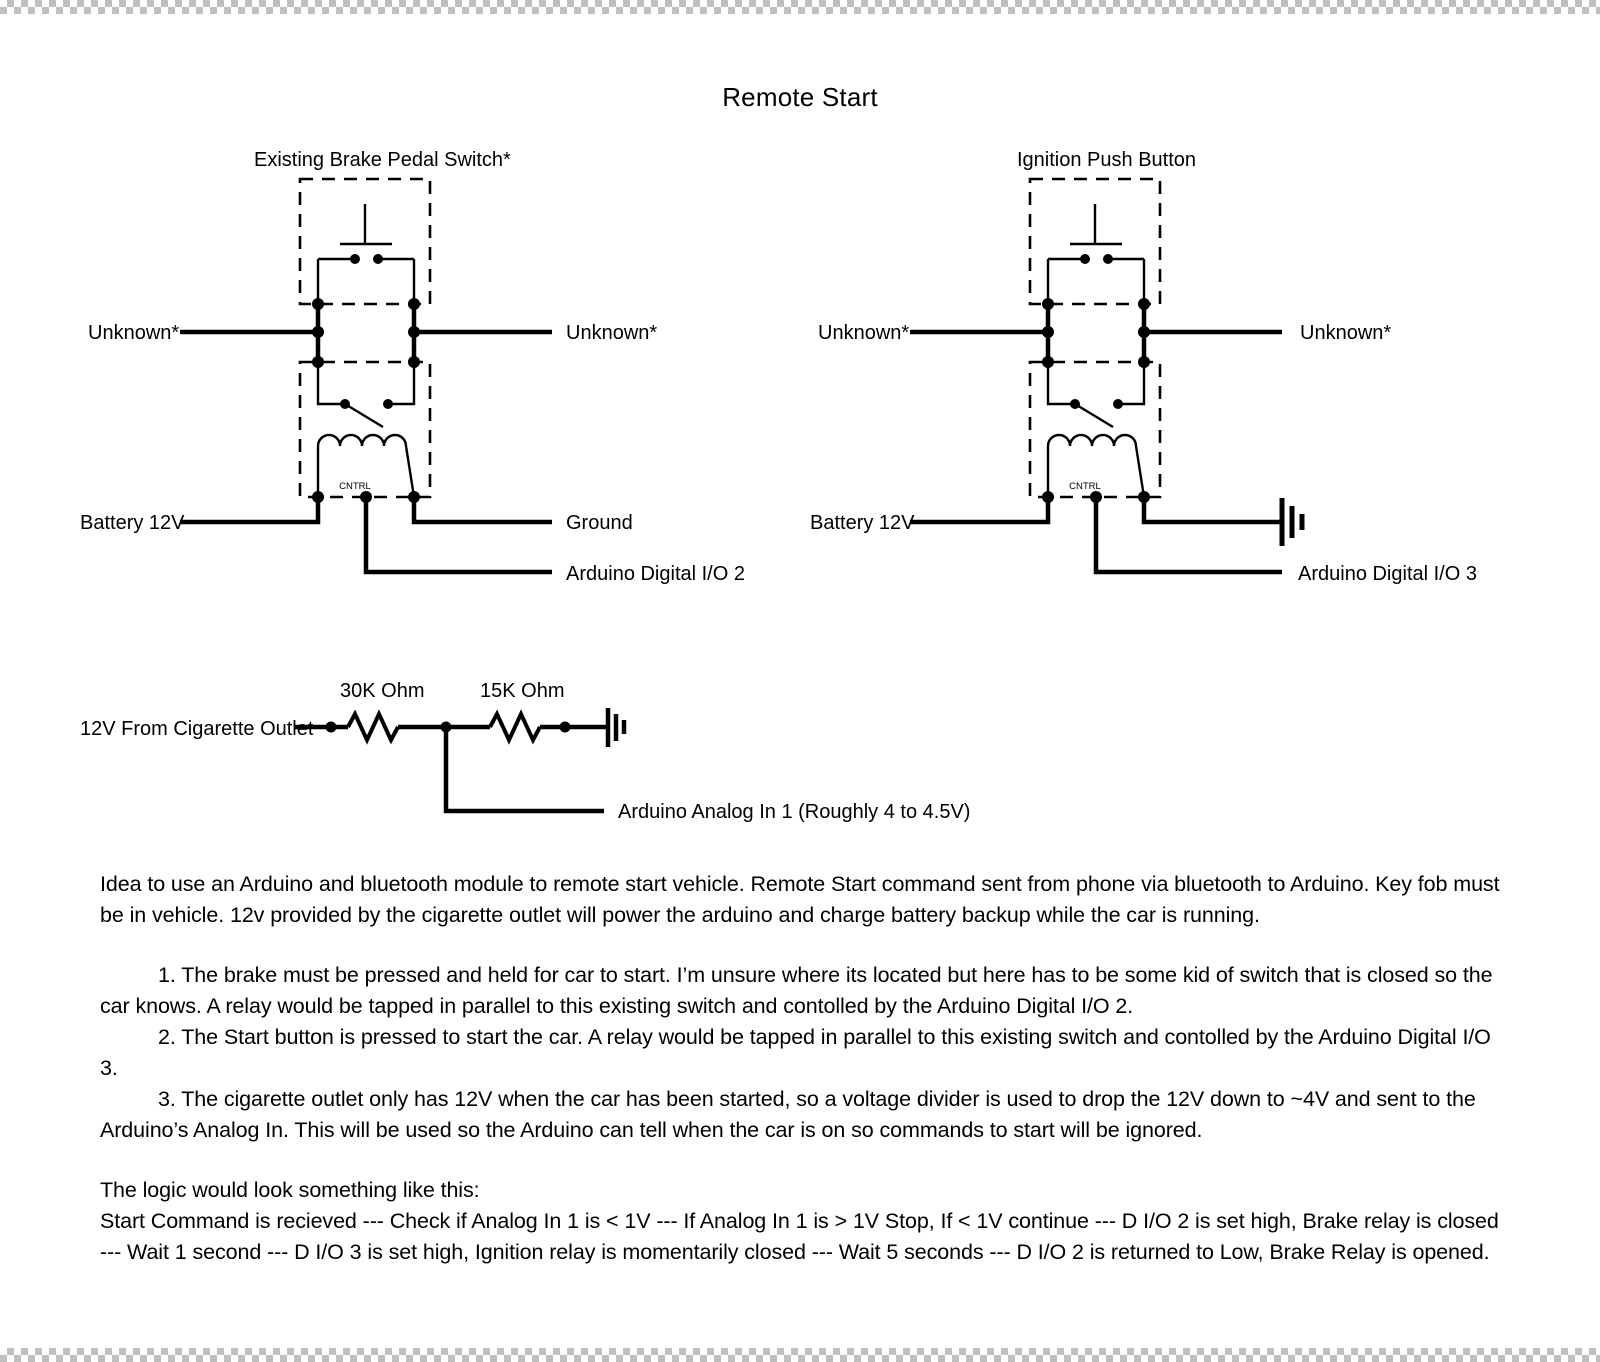  Describe the element at coordinates (355, 259) in the screenshot. I see `brake-switch-contact-dot-left` at that location.